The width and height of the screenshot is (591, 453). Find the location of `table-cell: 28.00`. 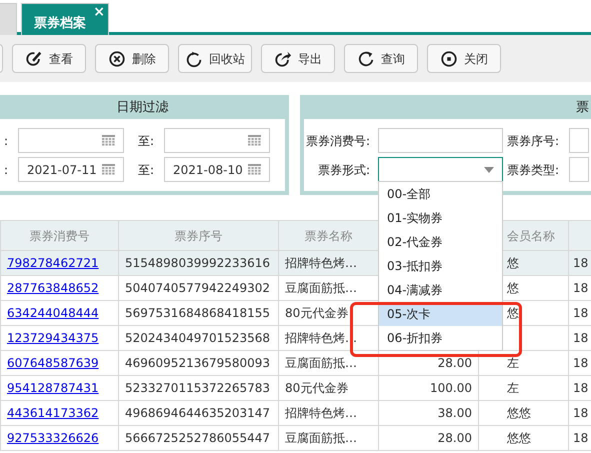

table-cell: 28.00 is located at coordinates (428, 438).